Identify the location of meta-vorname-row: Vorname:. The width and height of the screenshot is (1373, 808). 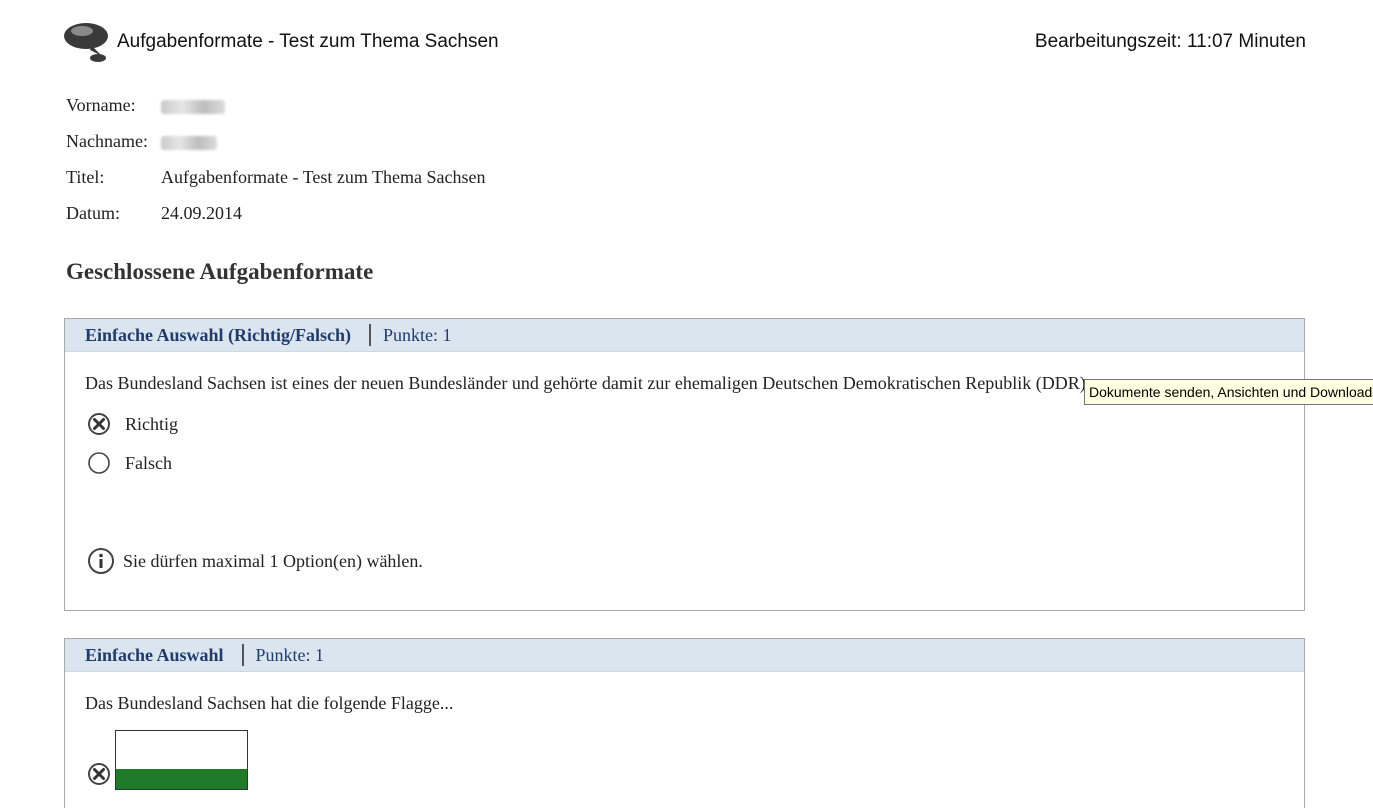
(145, 105).